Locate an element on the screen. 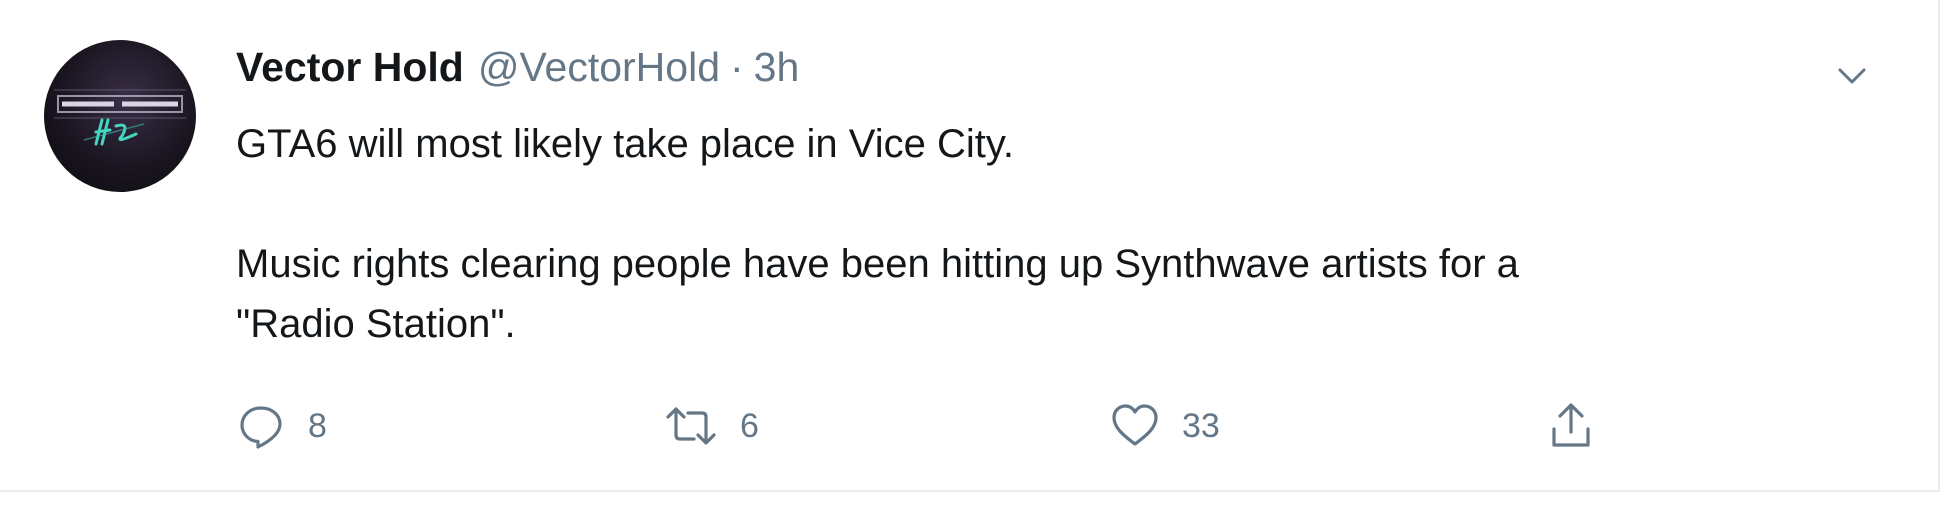 The image size is (1940, 506). vector-hold-logo-icon is located at coordinates (120, 117).